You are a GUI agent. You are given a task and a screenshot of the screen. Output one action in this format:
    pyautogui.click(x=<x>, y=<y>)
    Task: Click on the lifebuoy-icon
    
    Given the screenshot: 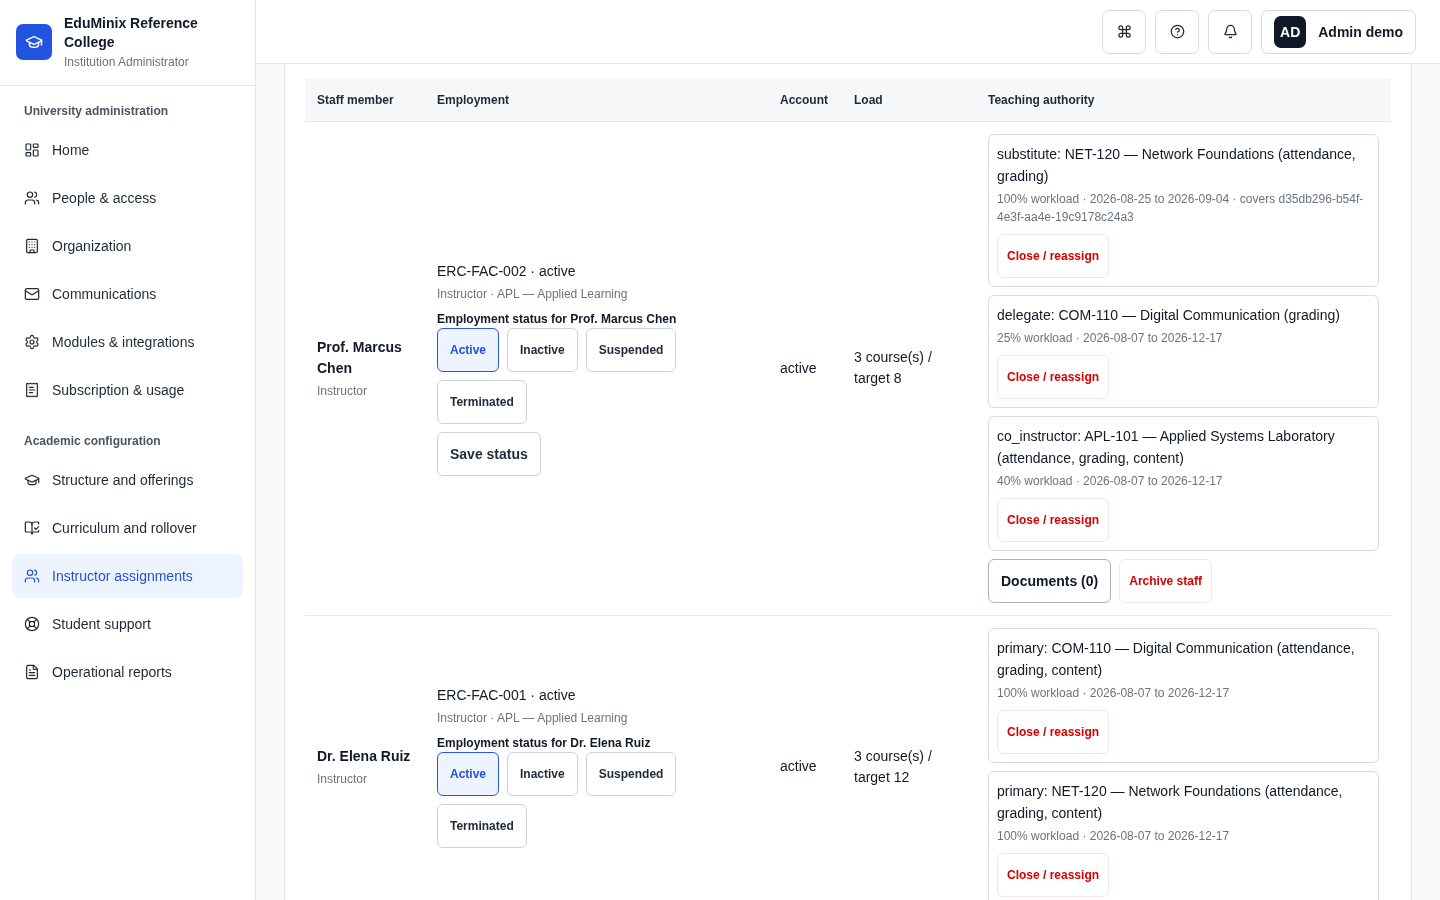 What is the action you would take?
    pyautogui.click(x=32, y=624)
    